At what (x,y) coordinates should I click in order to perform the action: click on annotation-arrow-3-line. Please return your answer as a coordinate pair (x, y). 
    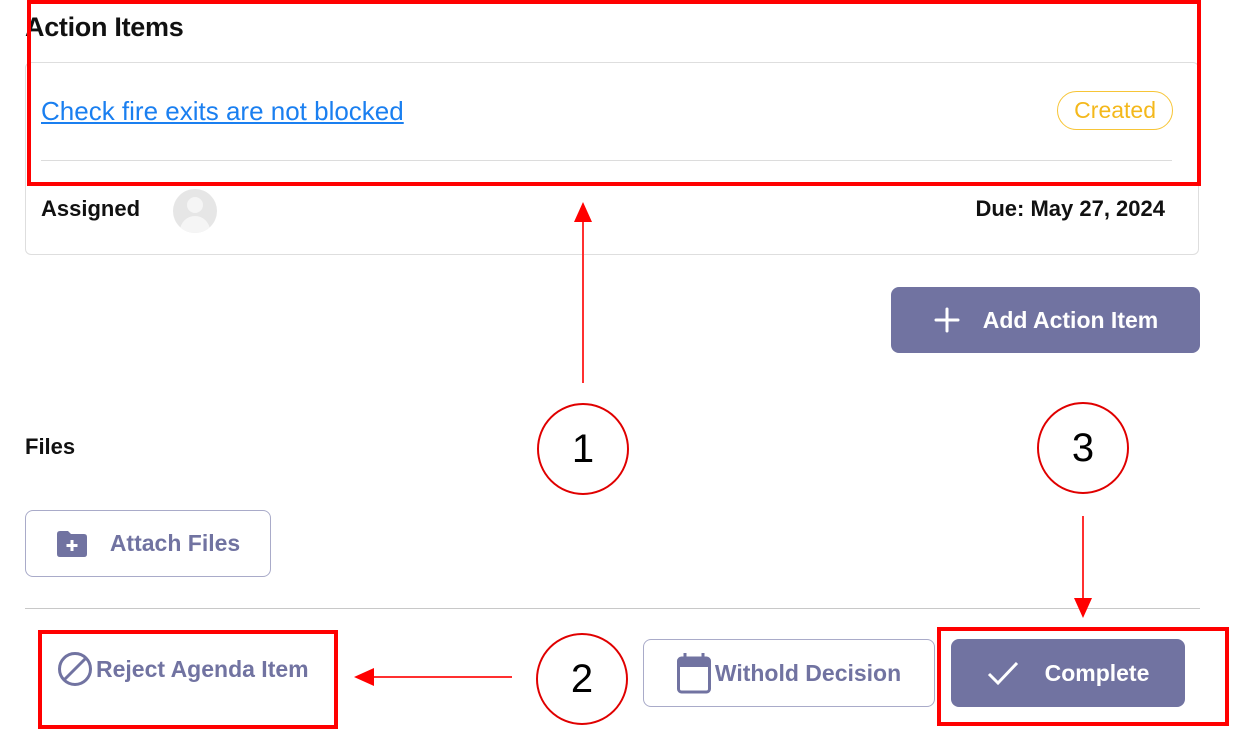
    Looking at the image, I should click on (1083, 558).